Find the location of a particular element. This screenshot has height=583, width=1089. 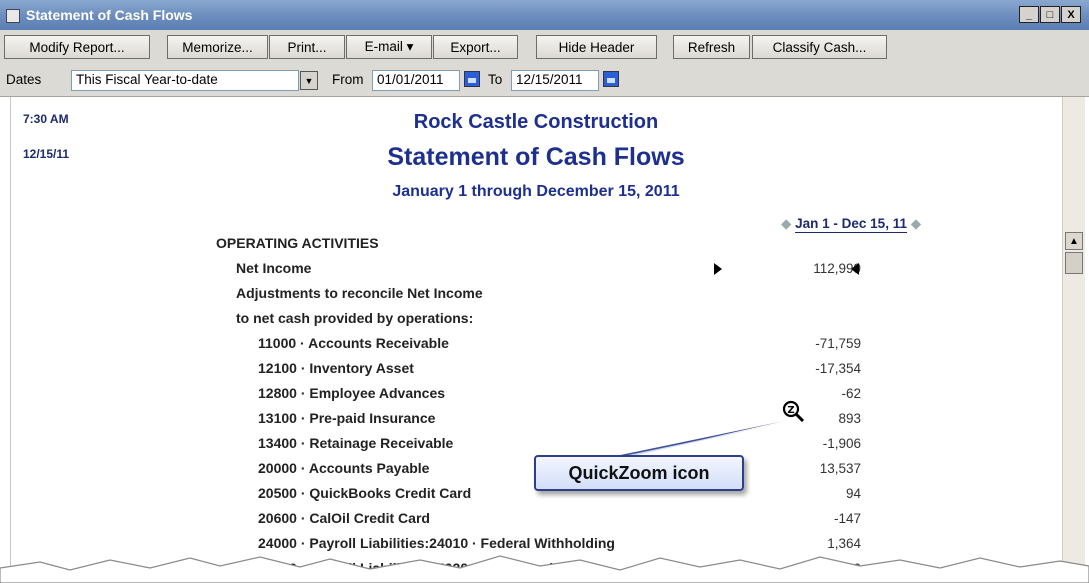

column-header-label: Jan 1 - Dec 15, 11 is located at coordinates (851, 224).